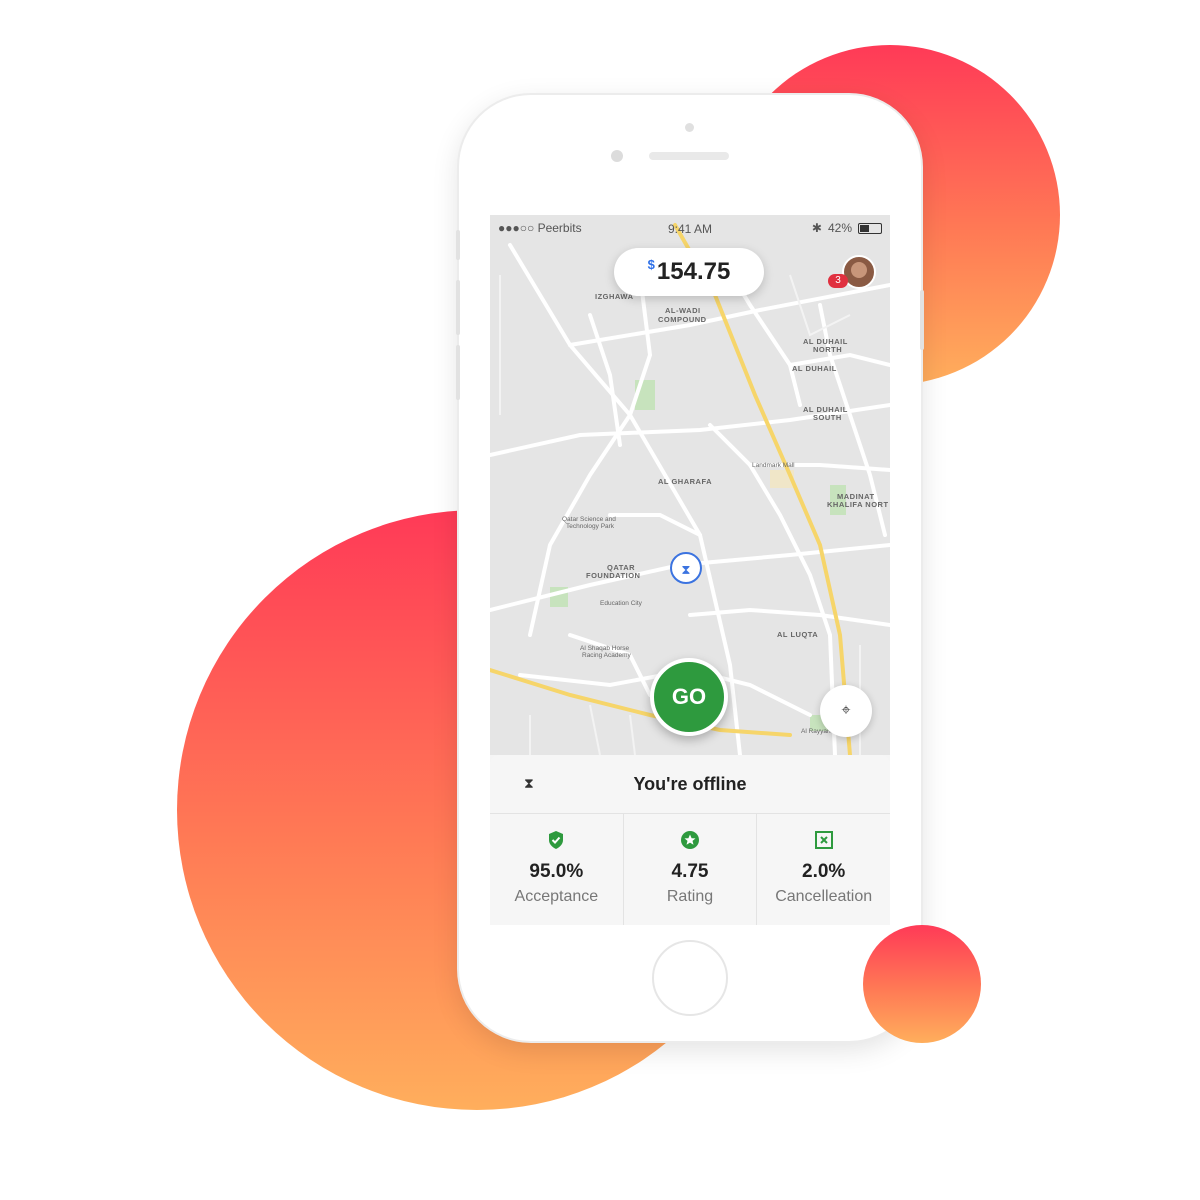 The image size is (1200, 1200). I want to click on stat-acceptance: 95.0% Acceptance, so click(557, 869).